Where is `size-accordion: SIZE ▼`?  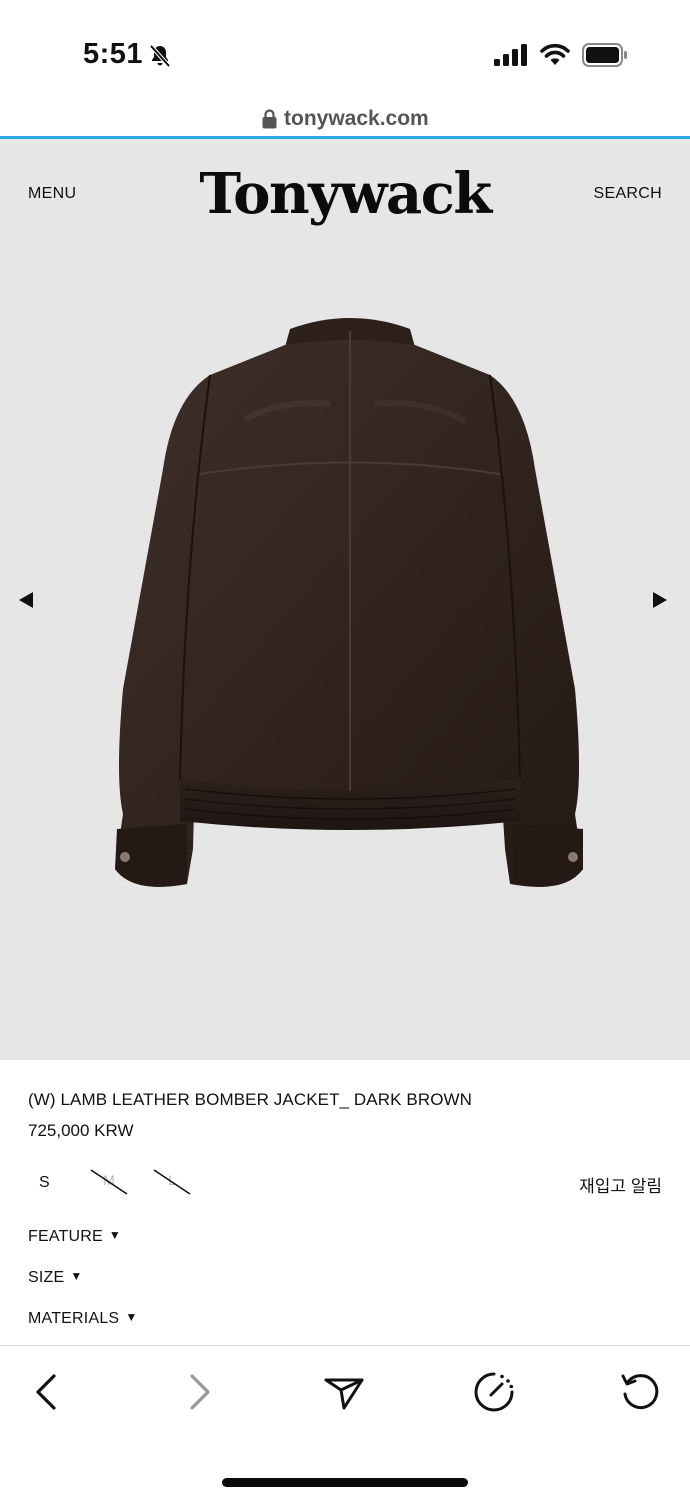
size-accordion: SIZE ▼ is located at coordinates (55, 1278).